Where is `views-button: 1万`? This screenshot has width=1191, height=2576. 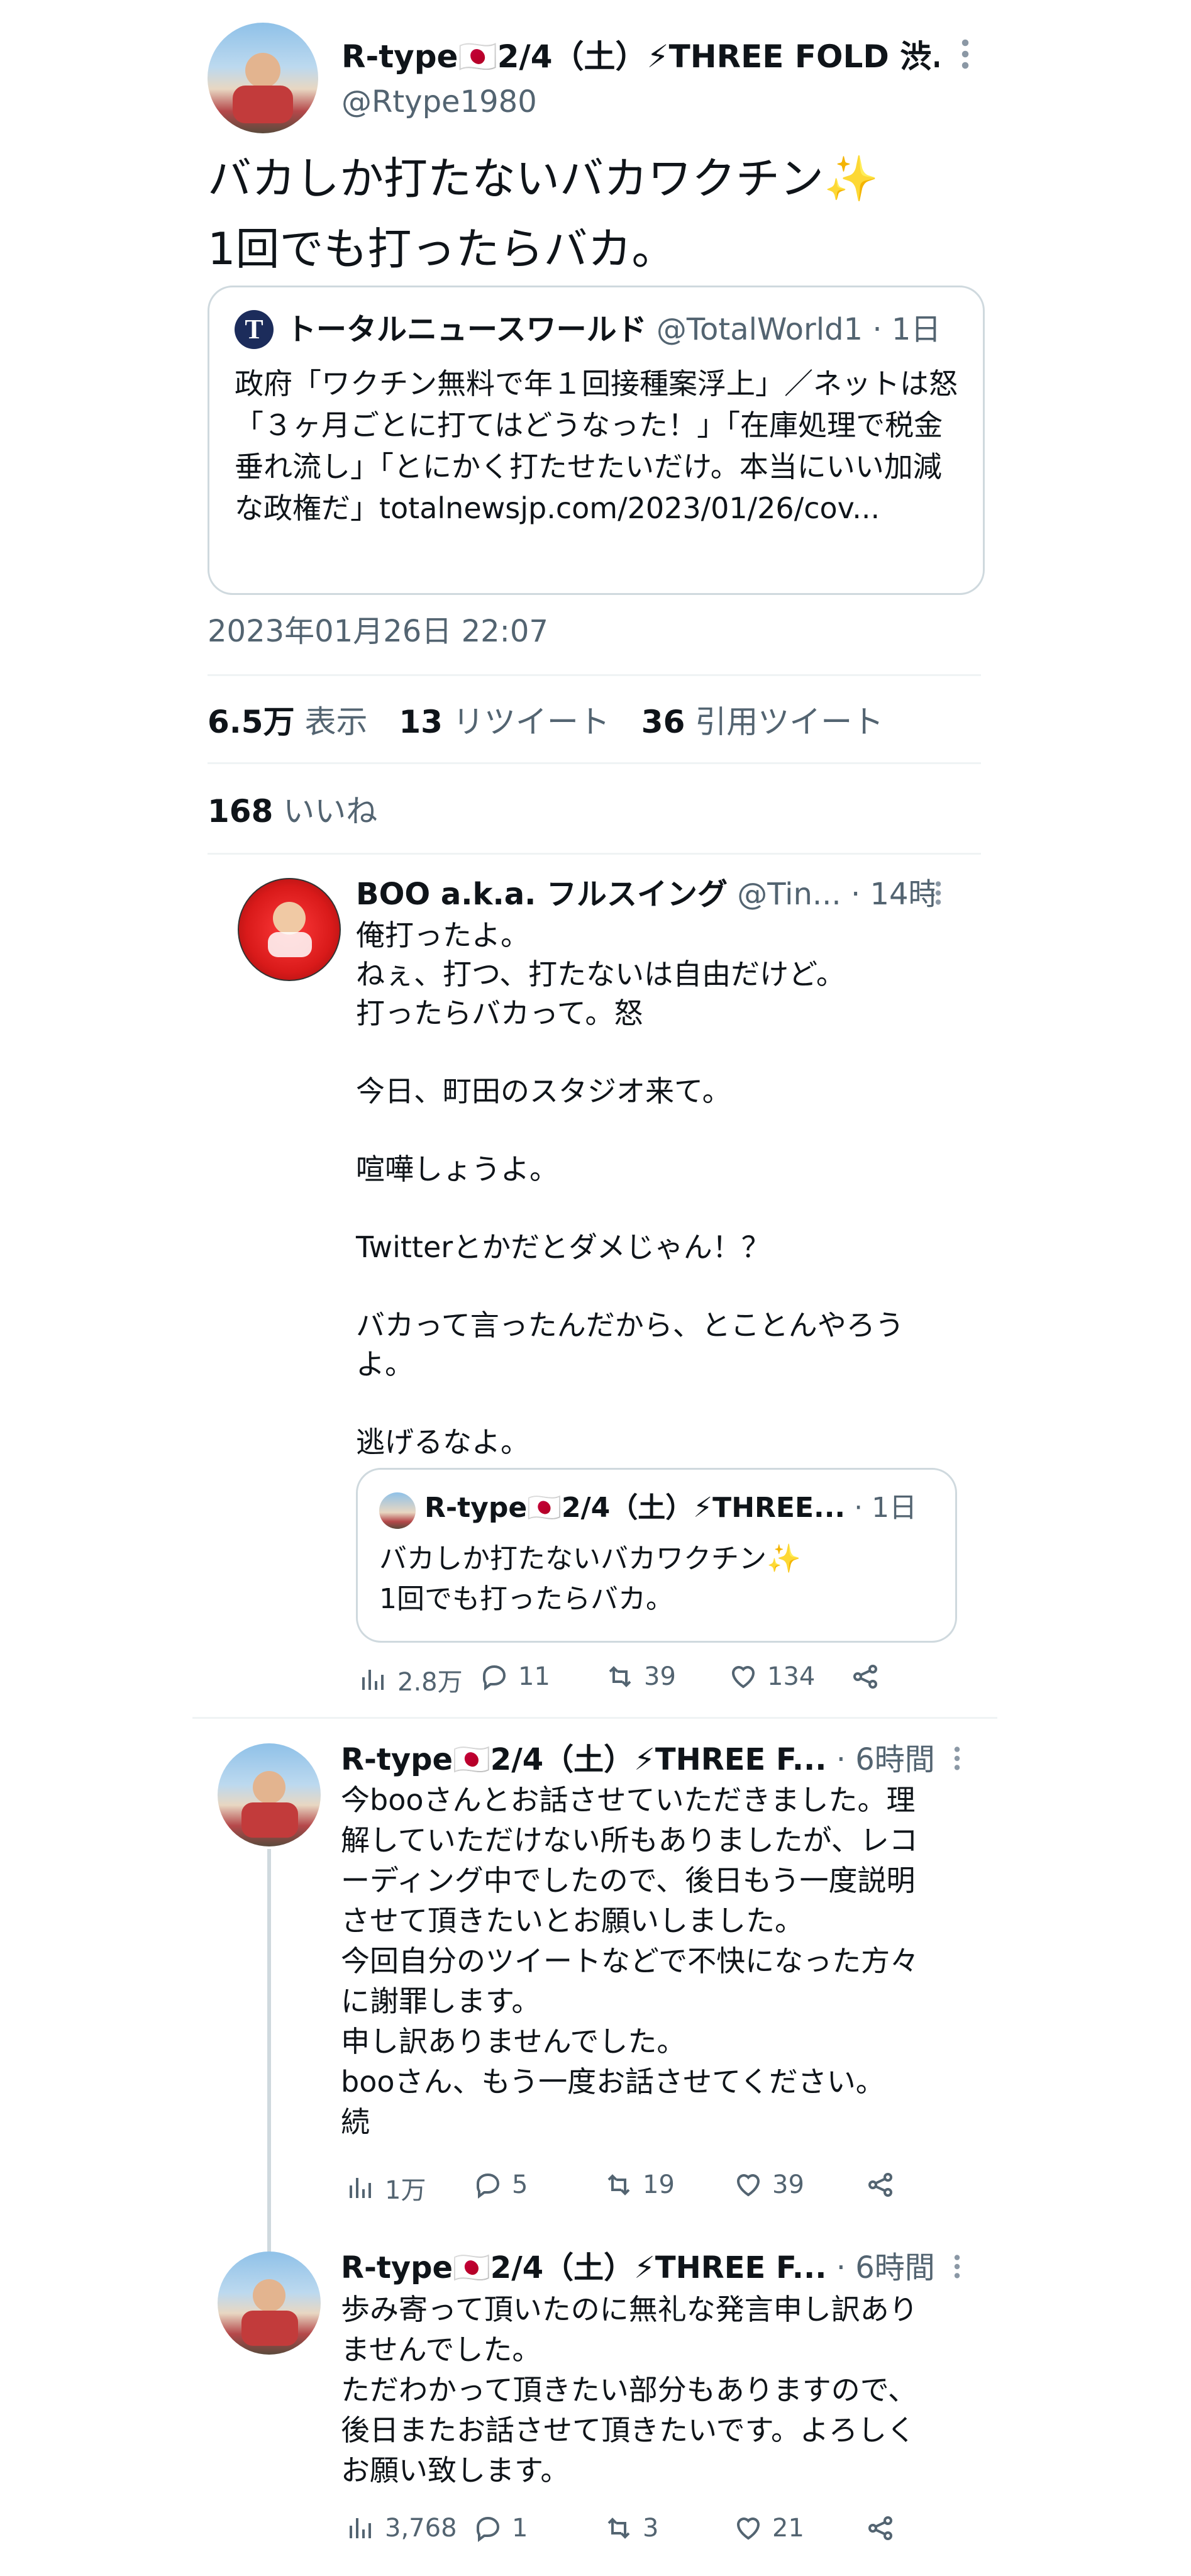 views-button: 1万 is located at coordinates (386, 2188).